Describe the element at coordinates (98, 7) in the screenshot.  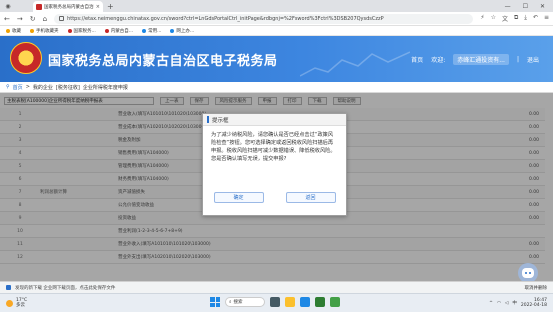
I see `close-tab-icon: ×` at that location.